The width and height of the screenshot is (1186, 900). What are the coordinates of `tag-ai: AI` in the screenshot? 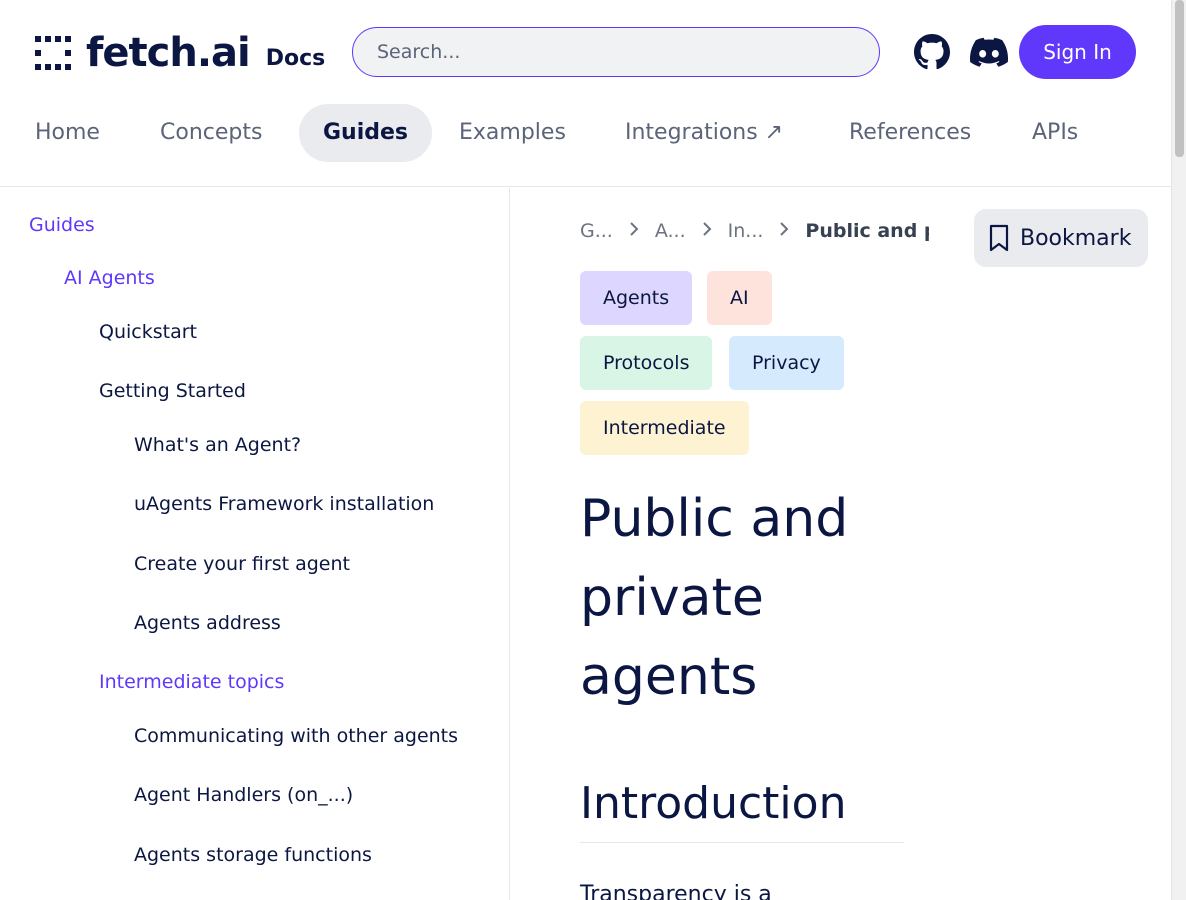 It's located at (739, 298).